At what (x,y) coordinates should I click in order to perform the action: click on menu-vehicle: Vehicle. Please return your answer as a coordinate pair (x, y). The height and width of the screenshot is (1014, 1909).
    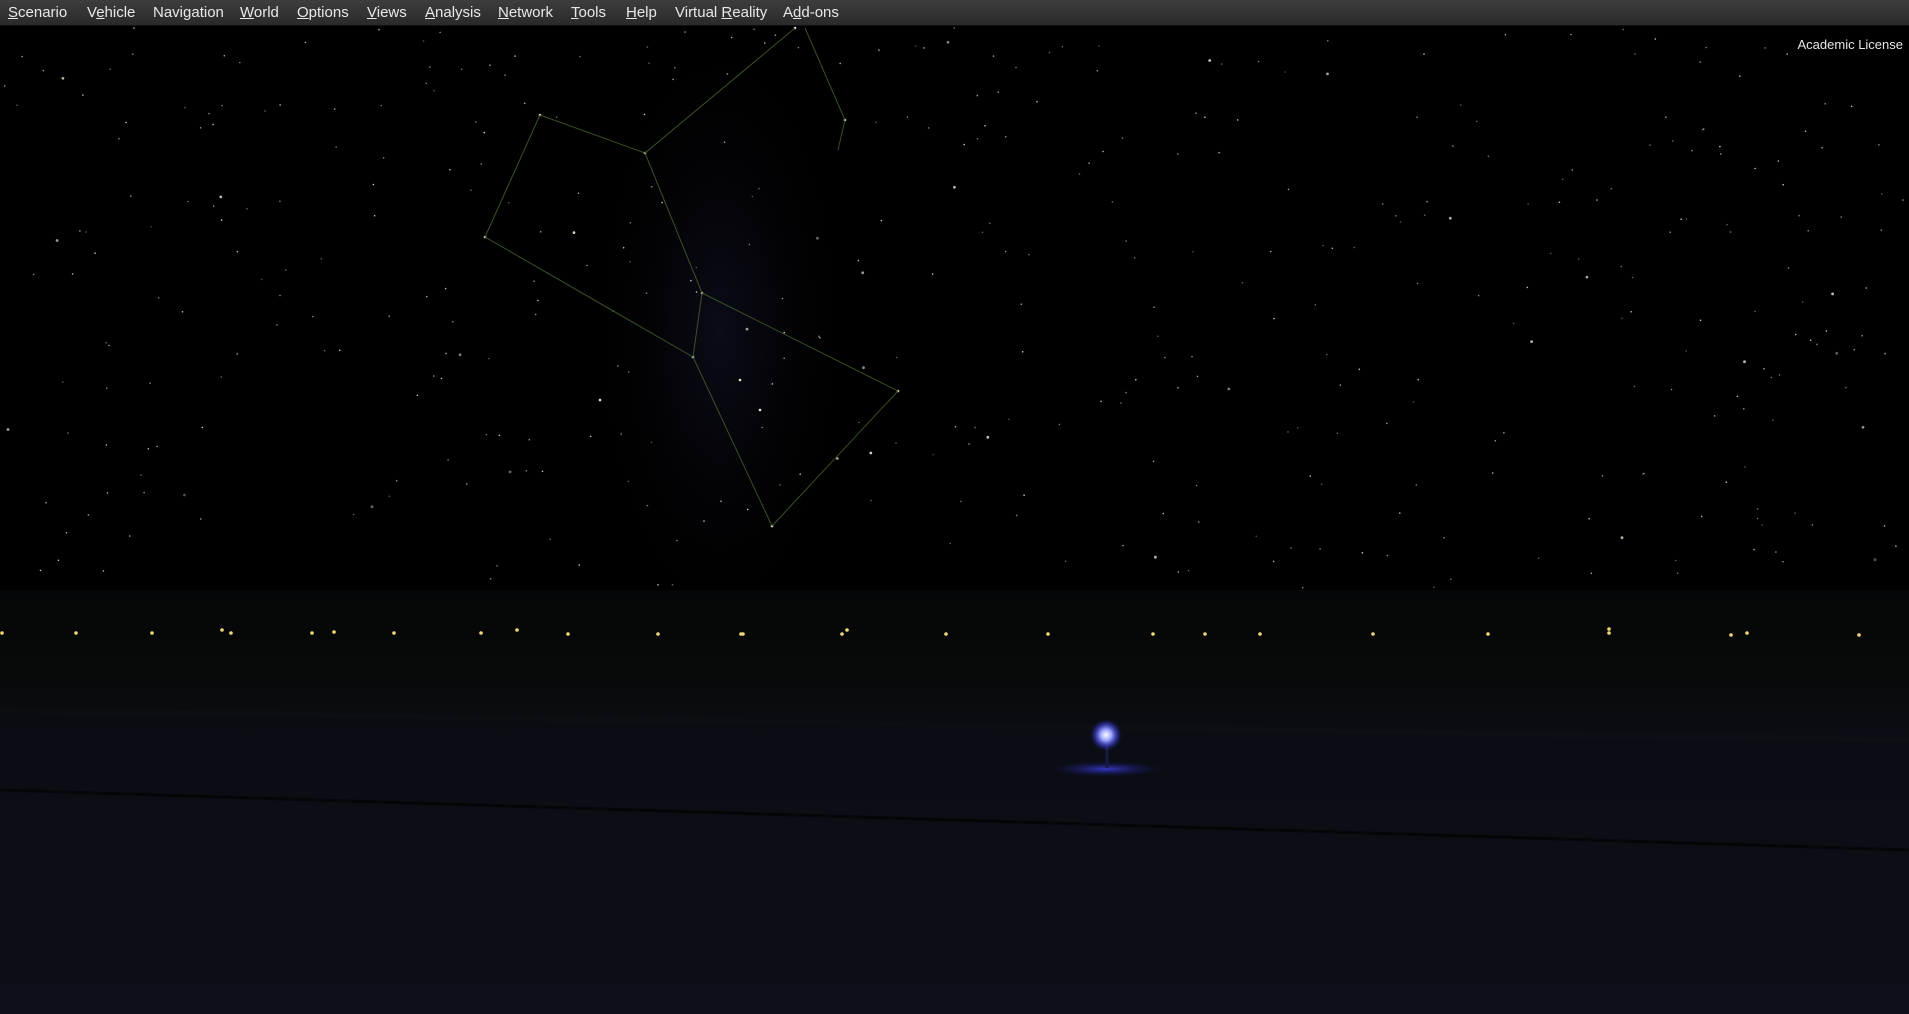
    Looking at the image, I should click on (111, 12).